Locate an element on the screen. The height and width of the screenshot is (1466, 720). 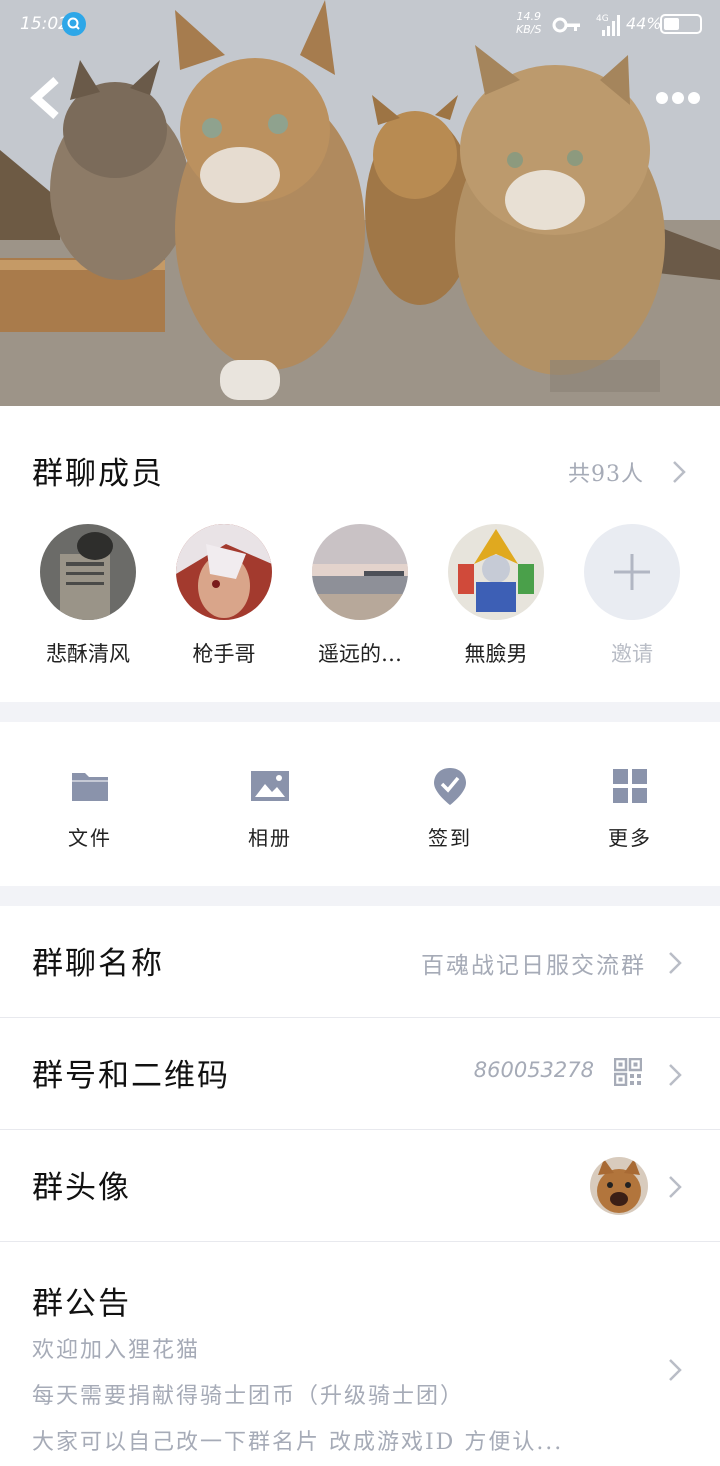
action-more: 更多 is located at coordinates (630, 808).